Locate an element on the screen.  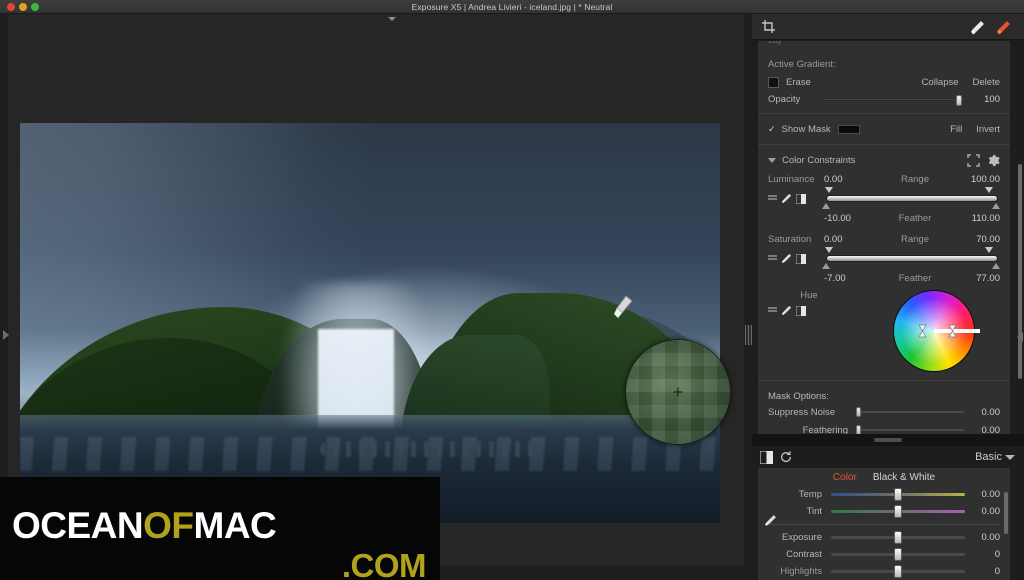
hue-icons is located at coordinates (818, 310).